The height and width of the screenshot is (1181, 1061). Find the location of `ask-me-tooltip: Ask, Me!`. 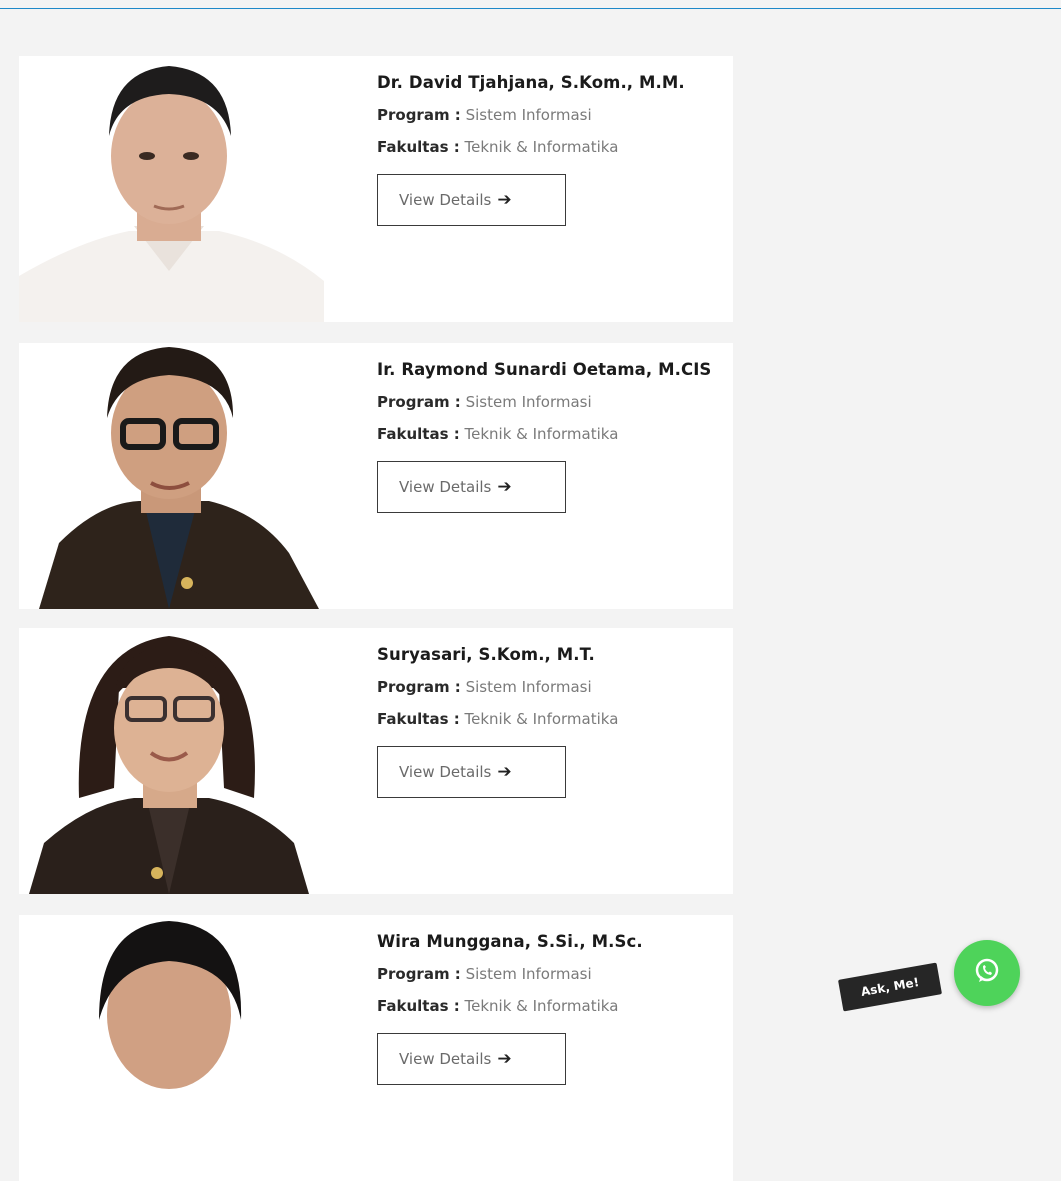

ask-me-tooltip: Ask, Me! is located at coordinates (890, 987).